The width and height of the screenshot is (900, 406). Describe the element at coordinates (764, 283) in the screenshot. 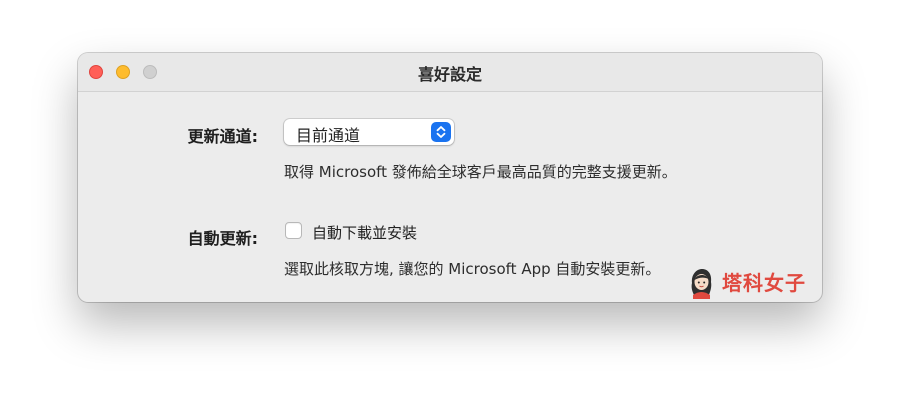

I see `watermark-text: 塔科女子` at that location.